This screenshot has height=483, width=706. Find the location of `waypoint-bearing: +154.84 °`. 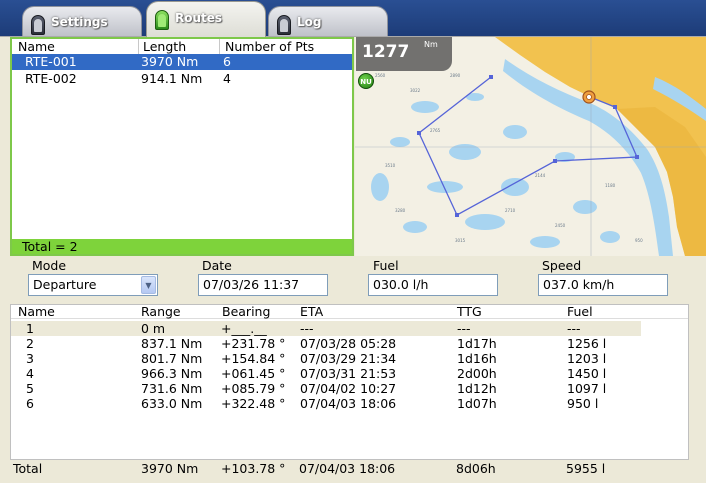

waypoint-bearing: +154.84 ° is located at coordinates (253, 358).